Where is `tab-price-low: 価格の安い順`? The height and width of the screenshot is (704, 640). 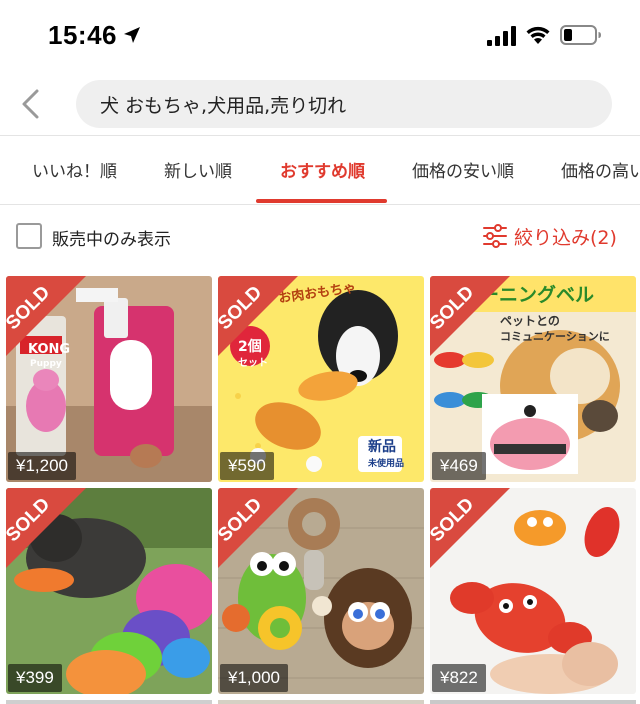
tab-price-low: 価格の安い順 is located at coordinates (463, 169).